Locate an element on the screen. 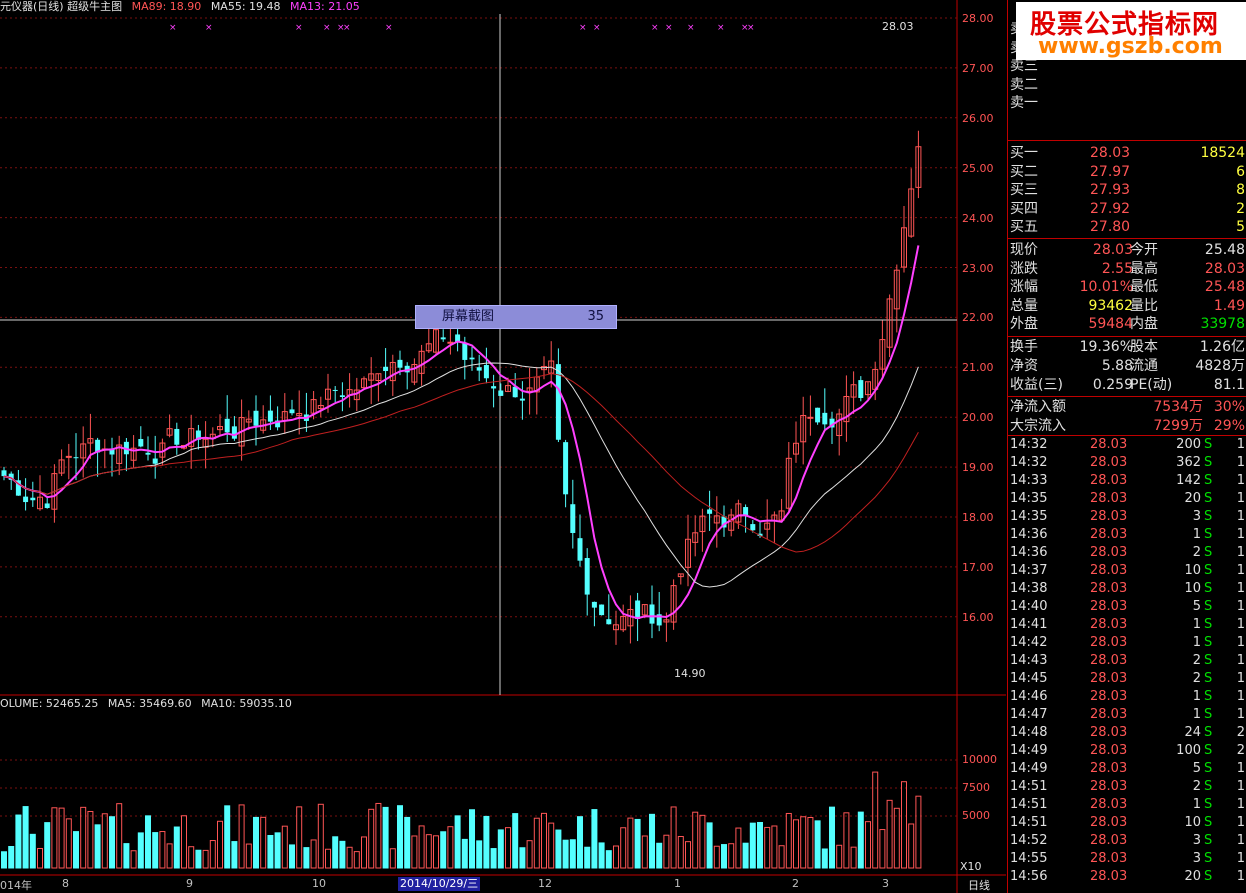 The image size is (1246, 893). ask-row: 卖二 is located at coordinates (1127, 85).